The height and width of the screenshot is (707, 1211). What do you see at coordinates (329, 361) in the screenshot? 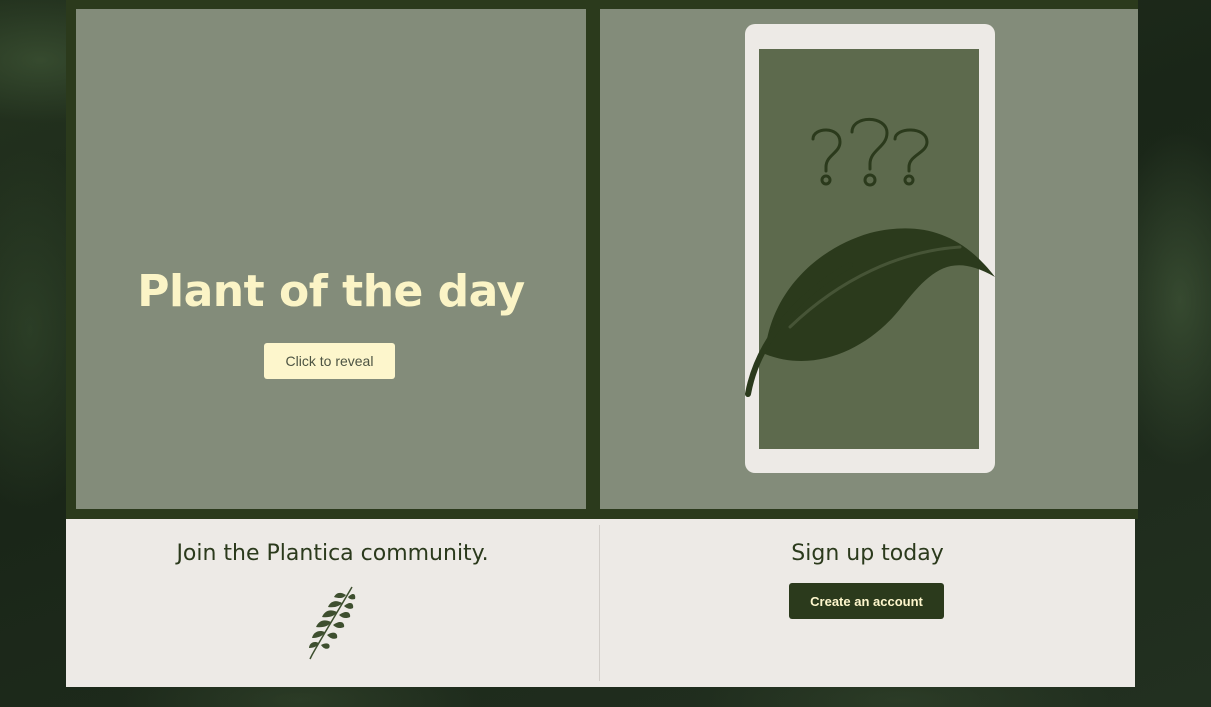
I see `reveal-button: Click to reveal` at bounding box center [329, 361].